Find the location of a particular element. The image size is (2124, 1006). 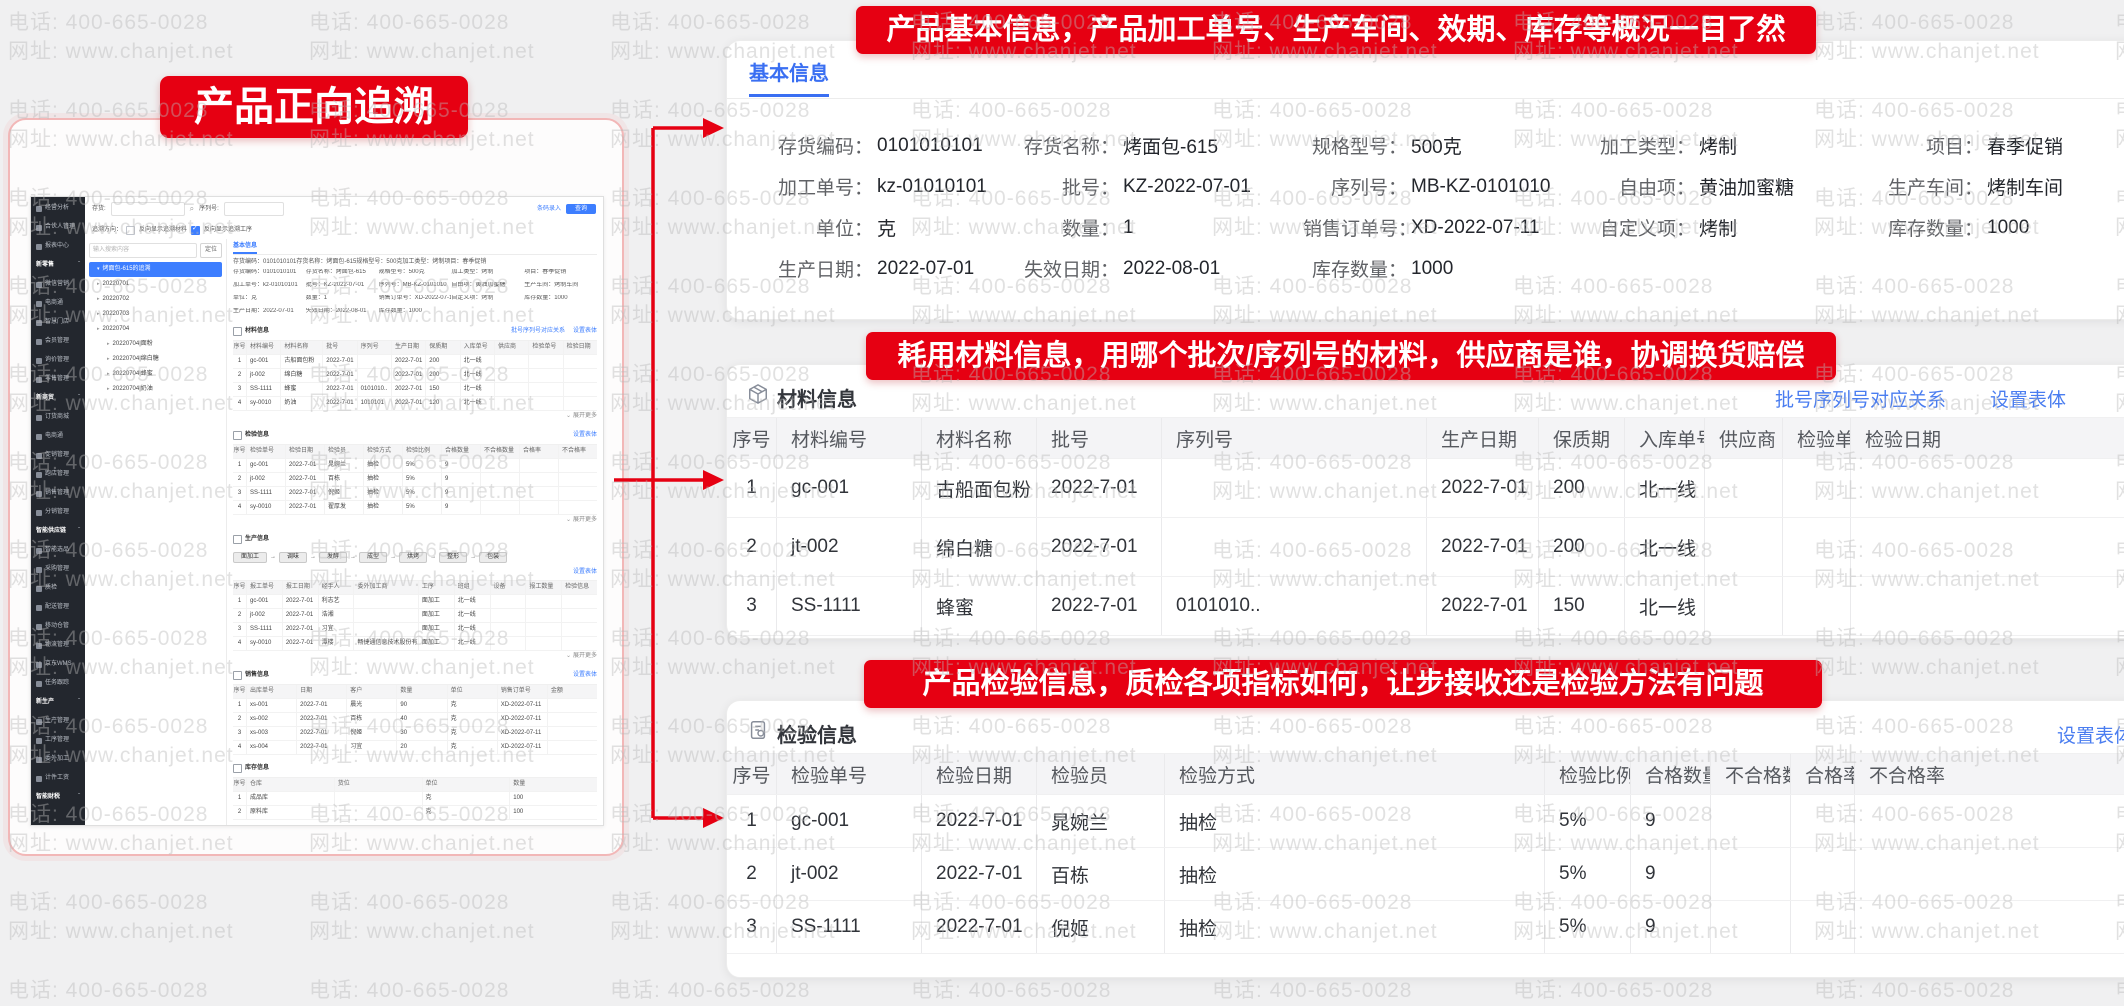

mini-checkbox-material is located at coordinates (131, 230).